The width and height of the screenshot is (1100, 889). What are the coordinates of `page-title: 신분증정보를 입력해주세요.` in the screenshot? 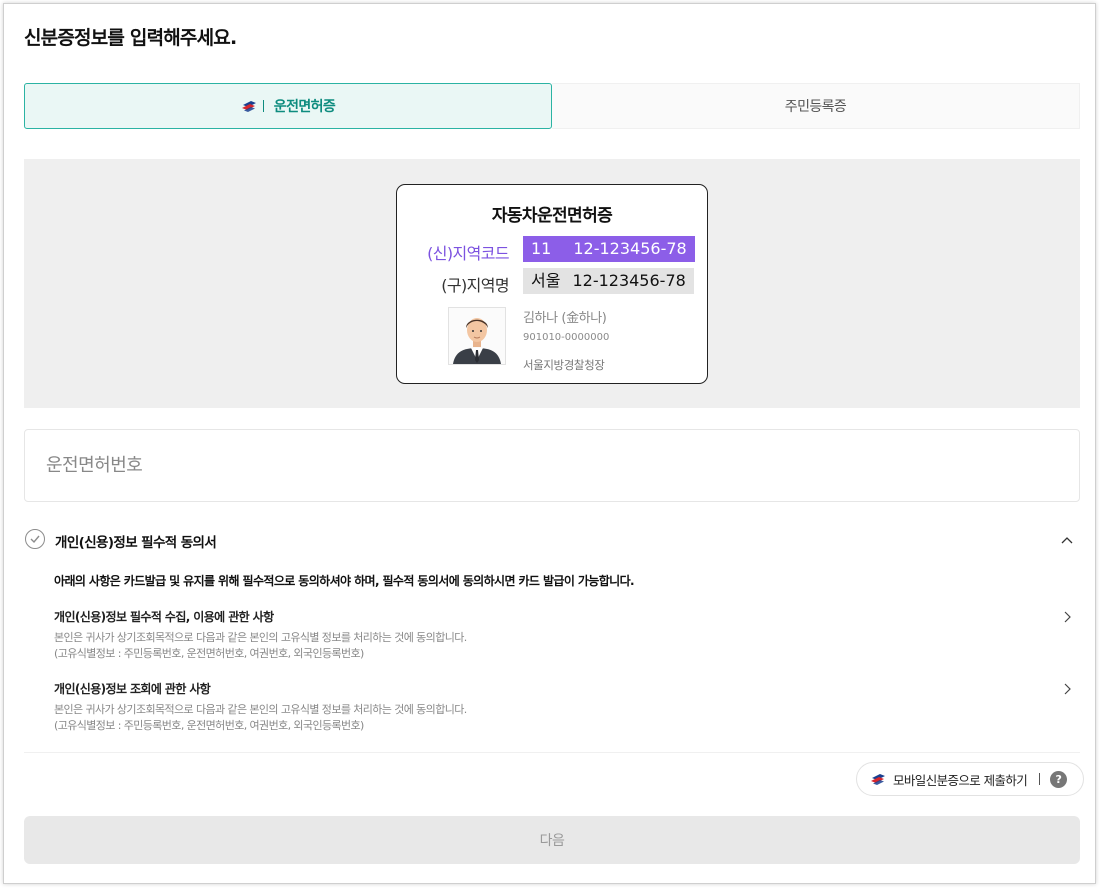 It's located at (130, 38).